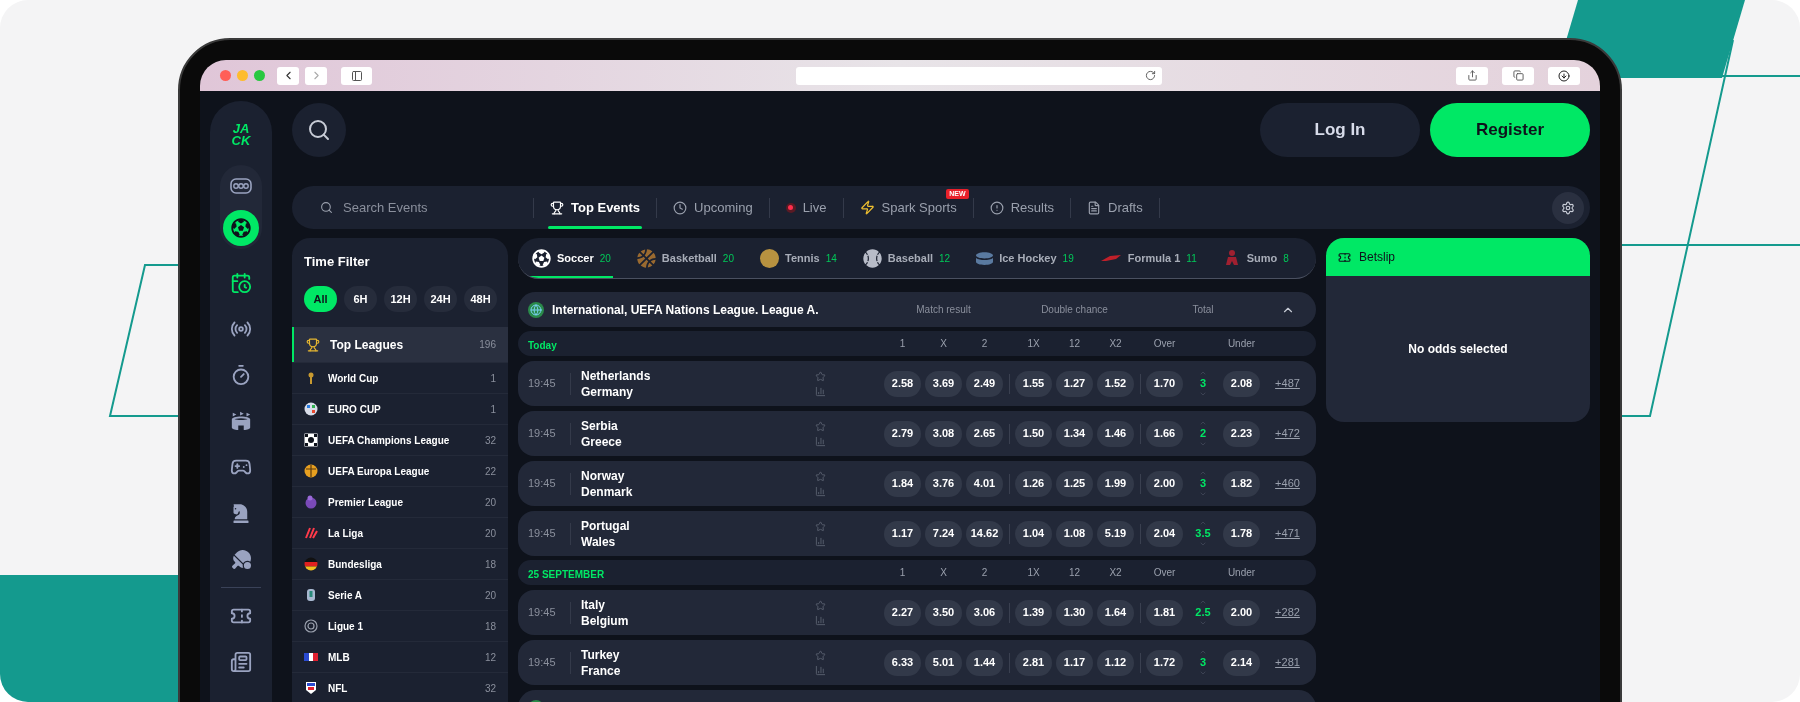 This screenshot has height=702, width=1800. I want to click on more-markets-link: +282, so click(1287, 612).